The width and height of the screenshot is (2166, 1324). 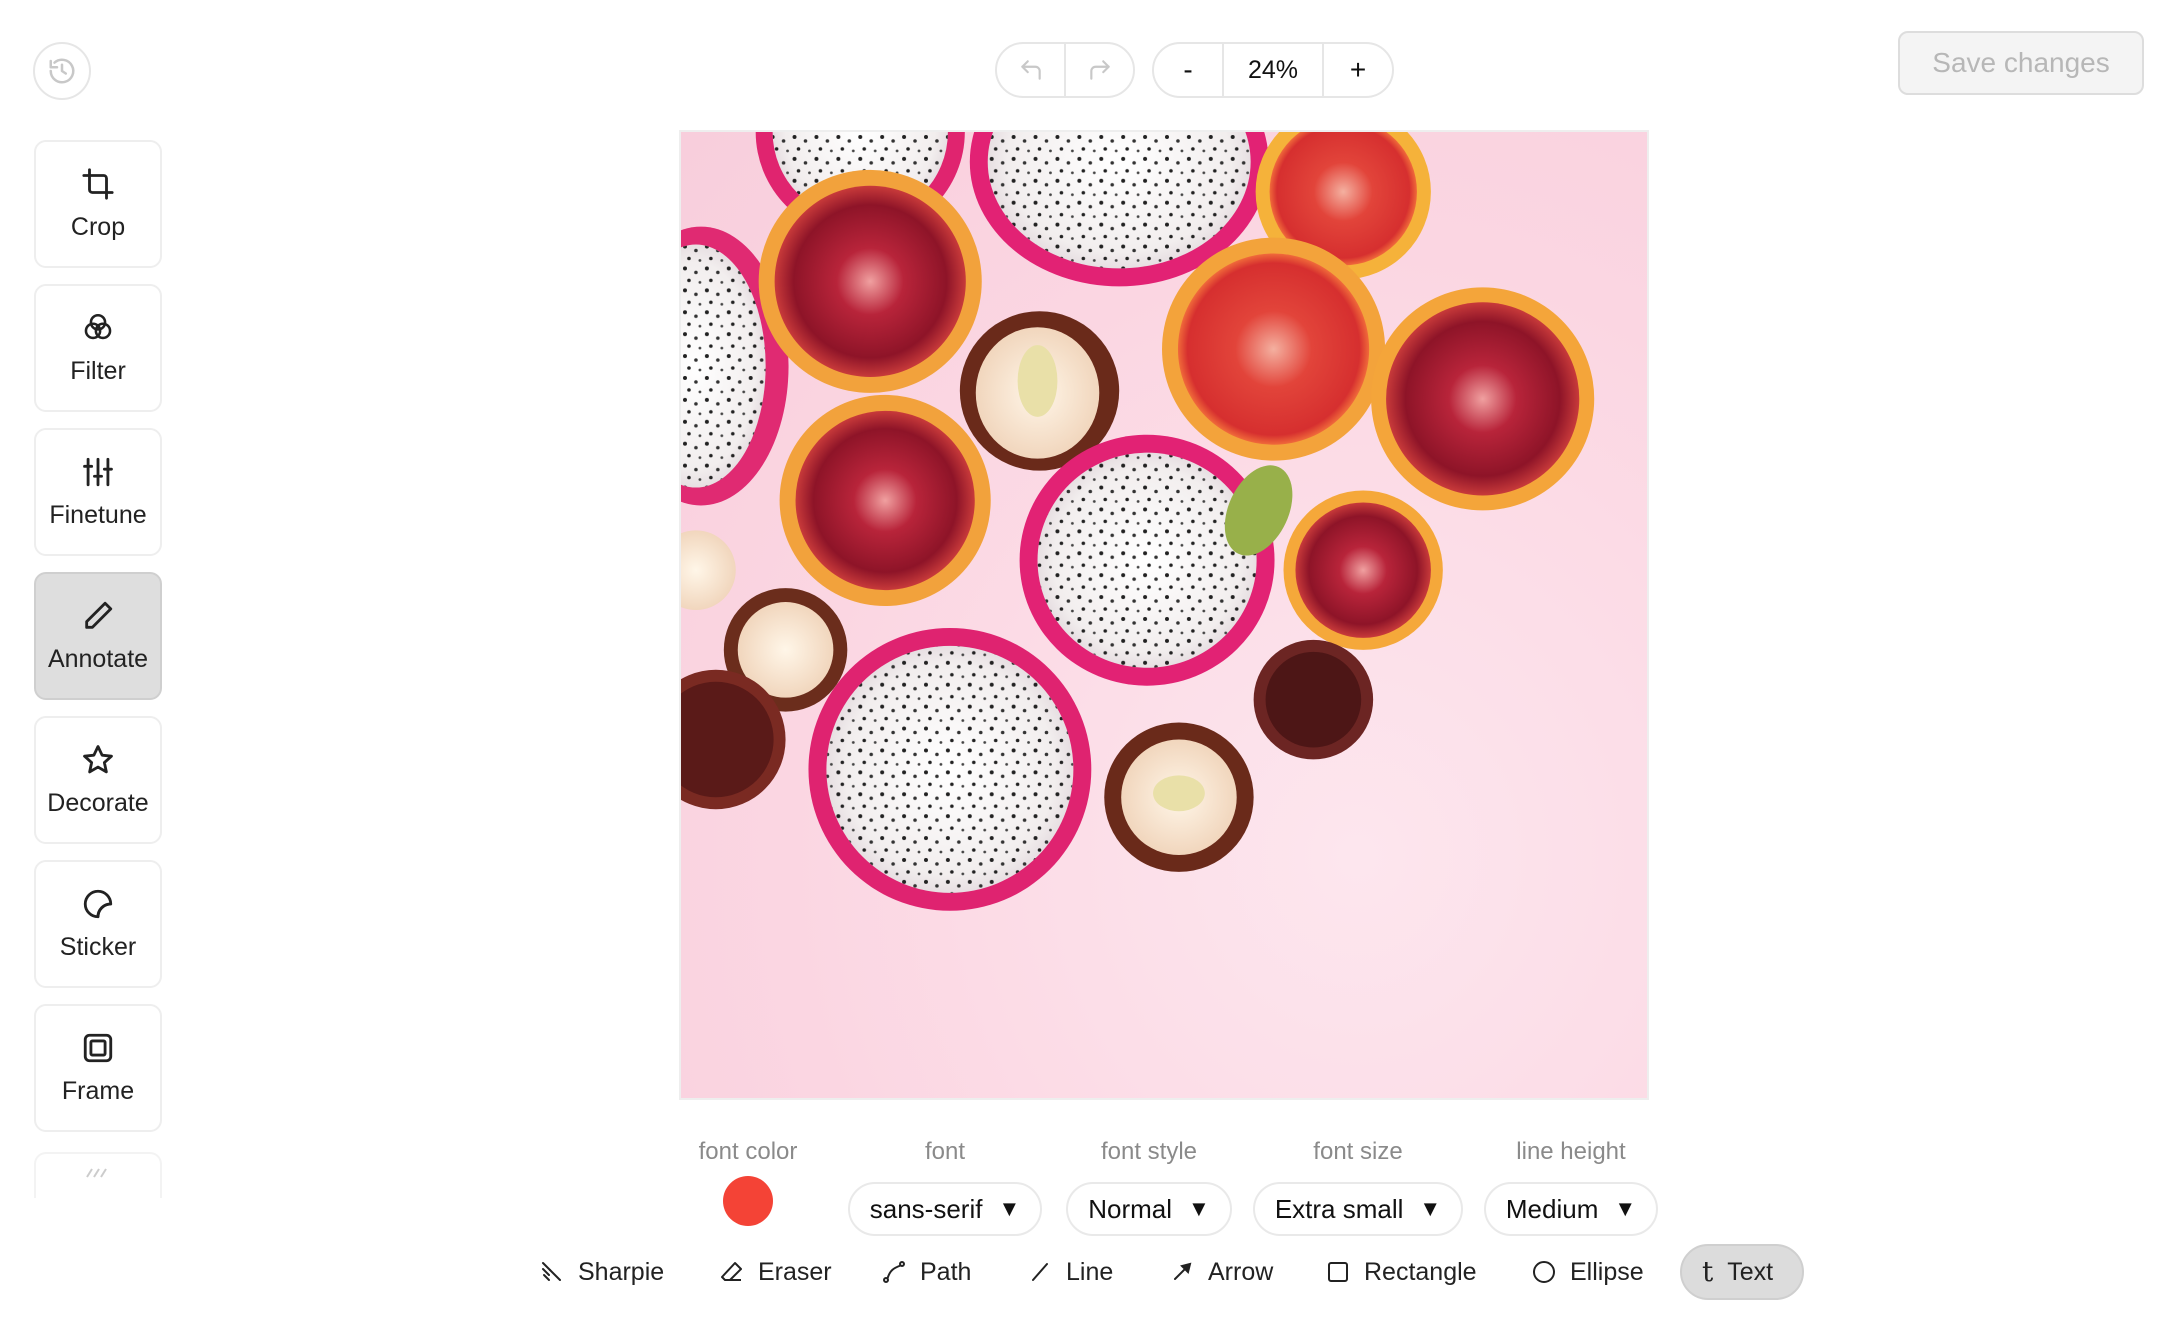 I want to click on tool-arrow: Arrow, so click(x=1221, y=1272).